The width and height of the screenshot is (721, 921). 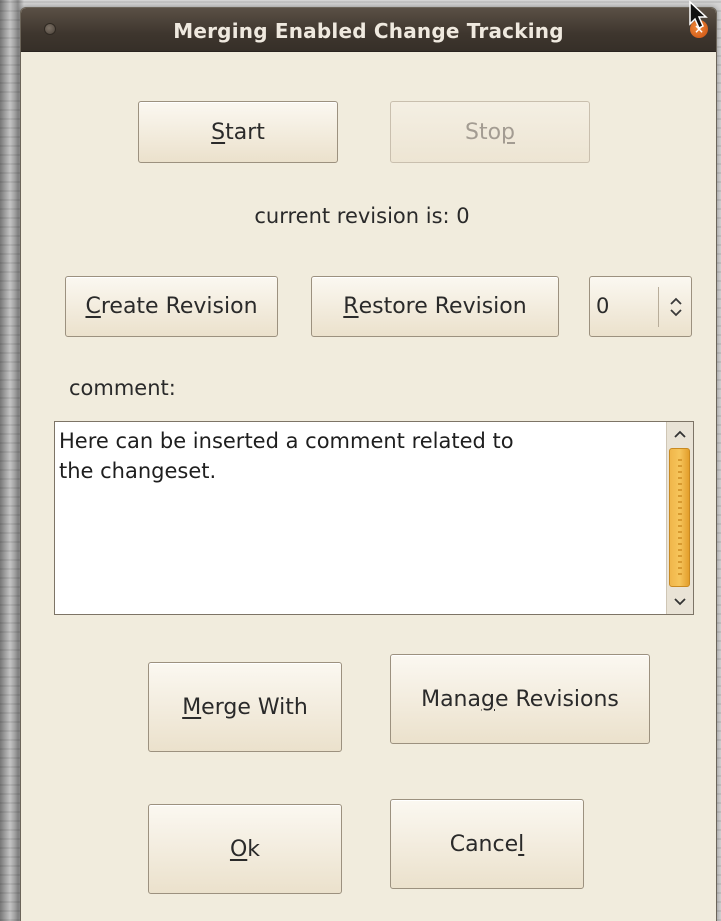 I want to click on spin-arrows-icon, so click(x=676, y=306).